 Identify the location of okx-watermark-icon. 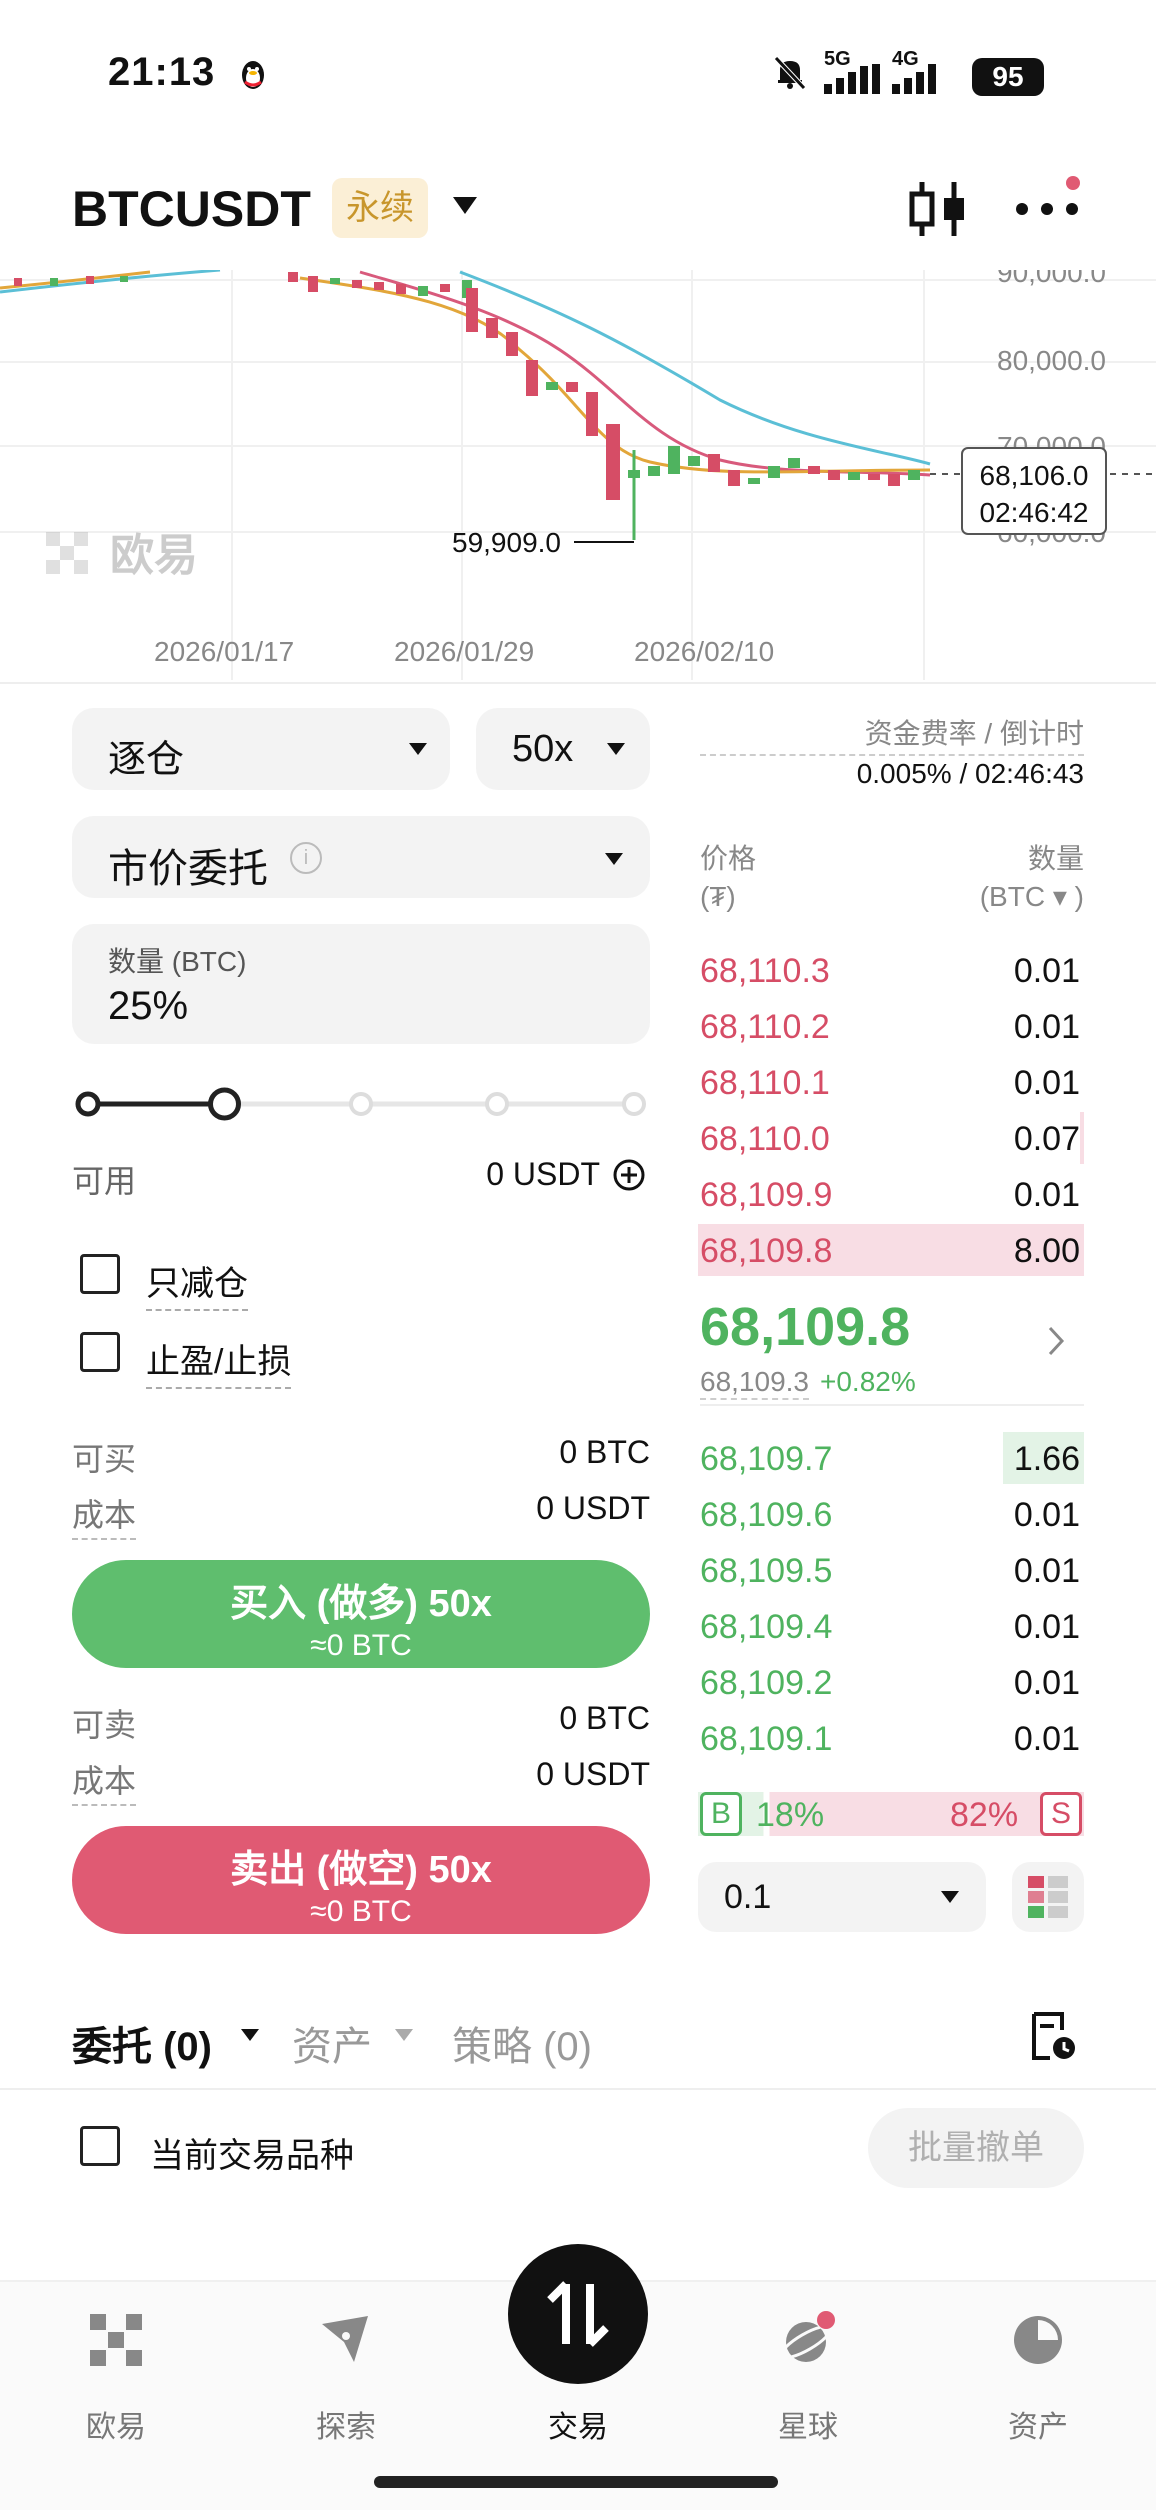
(67, 553).